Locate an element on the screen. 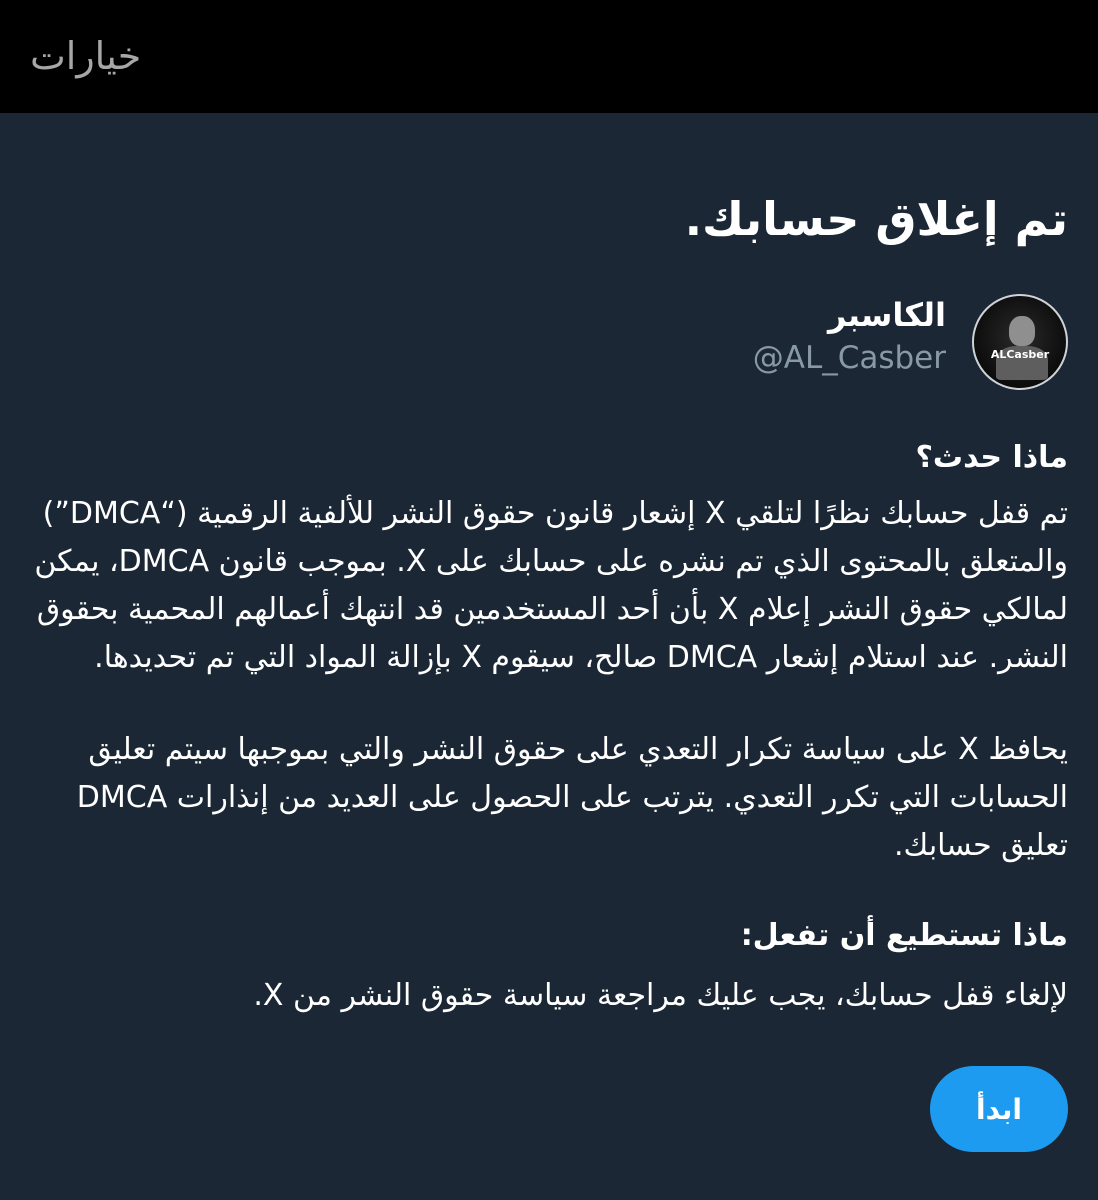 The image size is (1098, 1200). avatar: ALCasber is located at coordinates (1020, 342).